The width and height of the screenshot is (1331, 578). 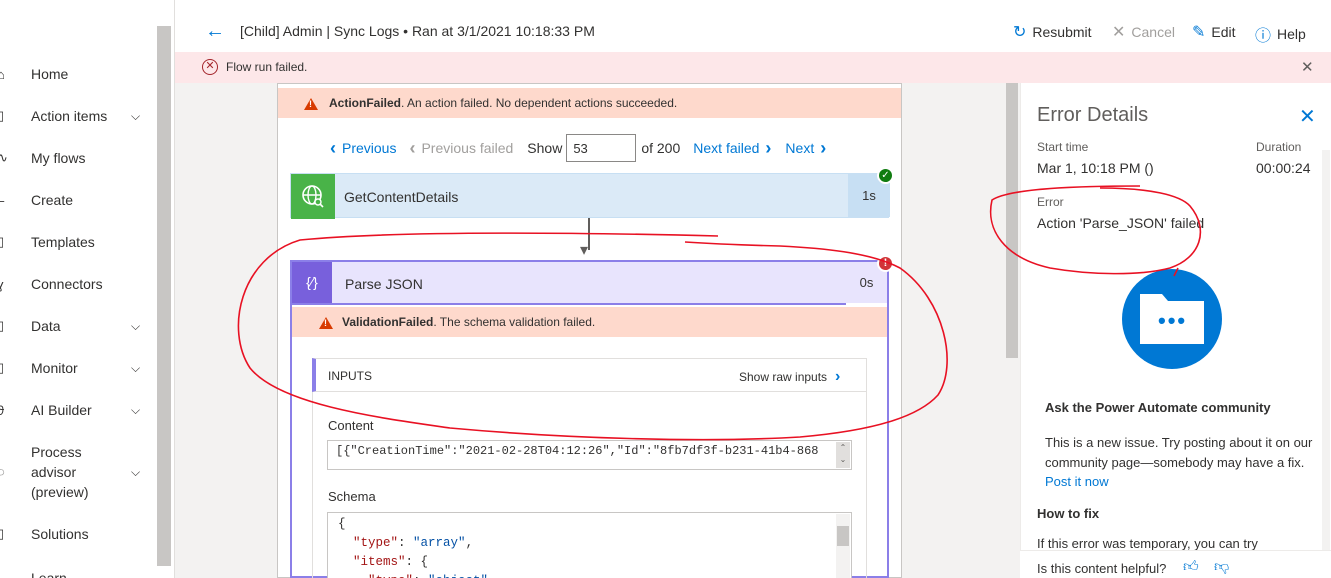 What do you see at coordinates (1175, 564) in the screenshot?
I see `feedback-bar: Is this content helpful? 👍︎ 👎︎` at bounding box center [1175, 564].